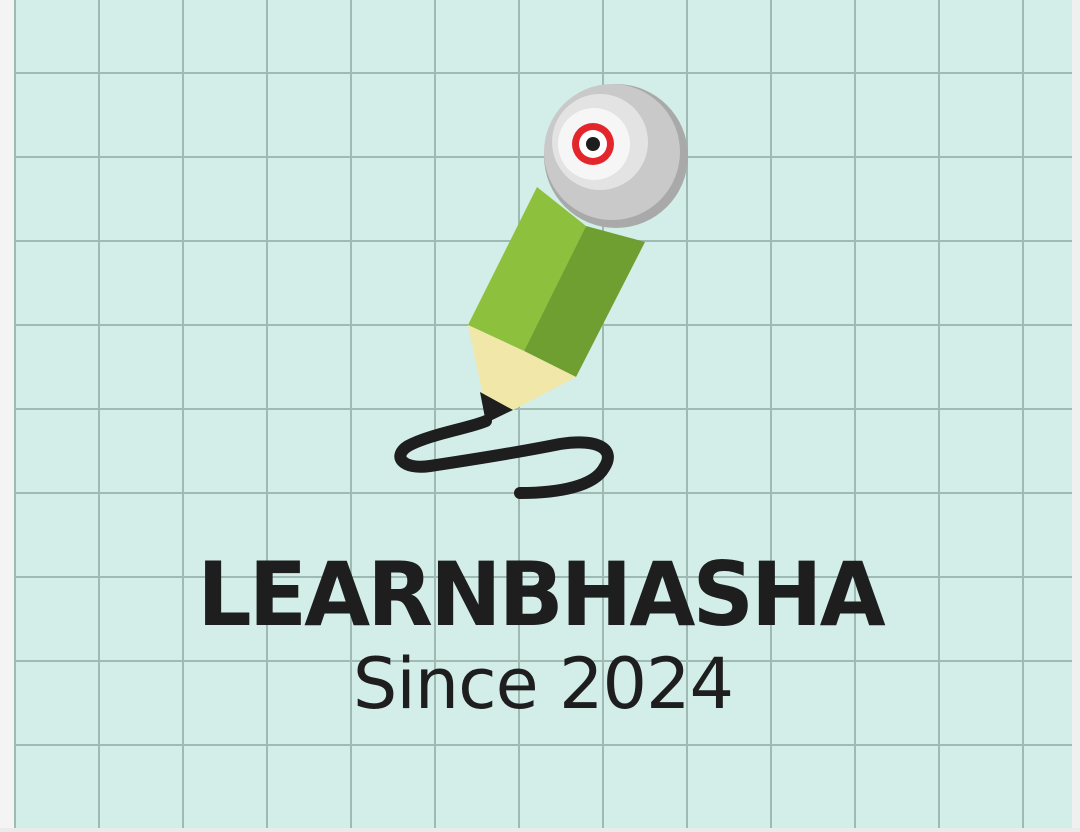 The image size is (1080, 832). I want to click on tagline-since: Since 2024, so click(543, 684).